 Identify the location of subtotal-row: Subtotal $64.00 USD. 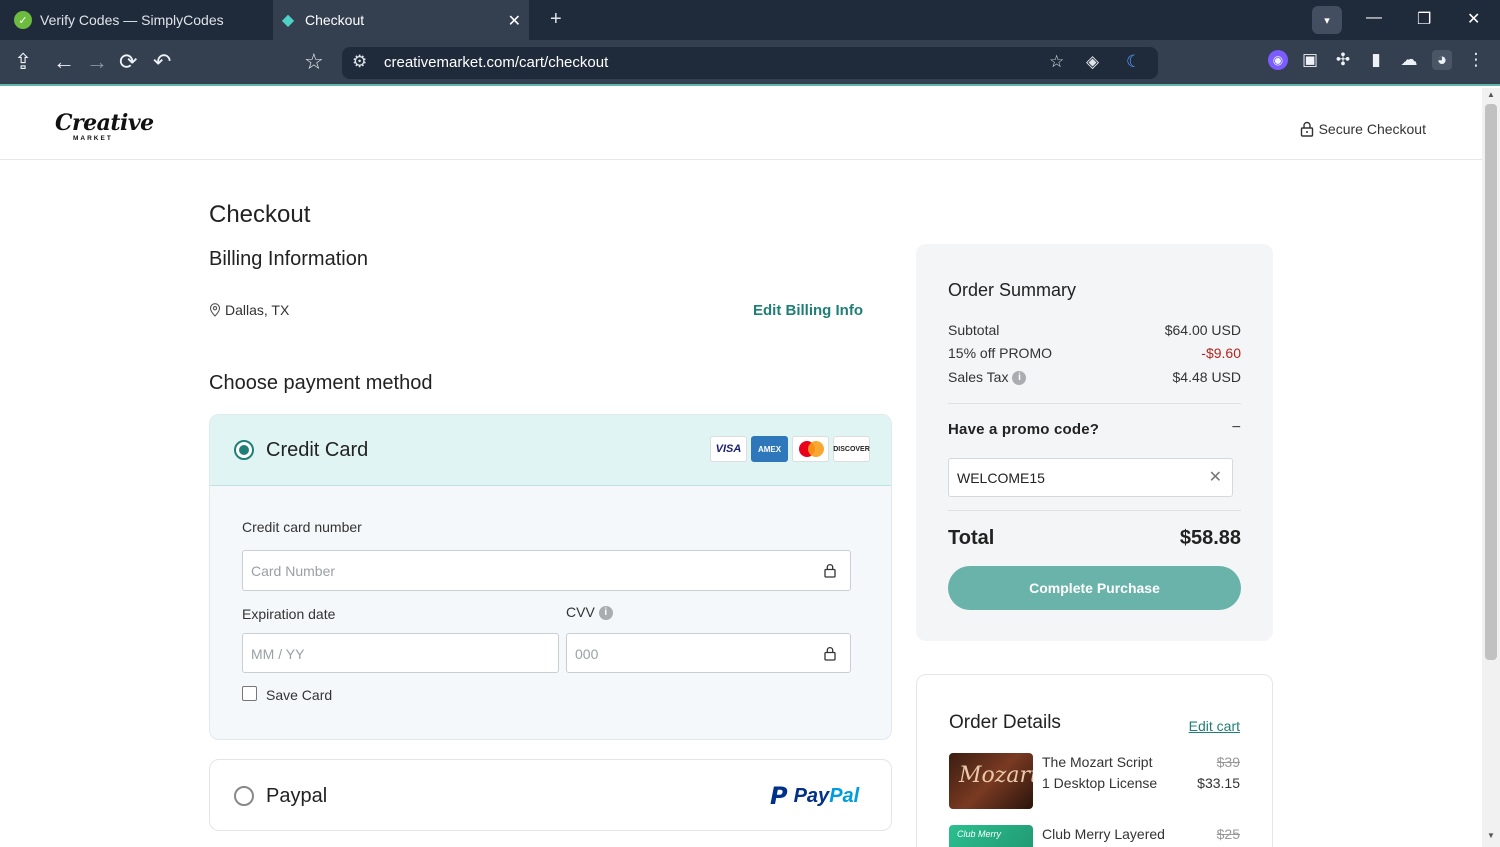
(1094, 330).